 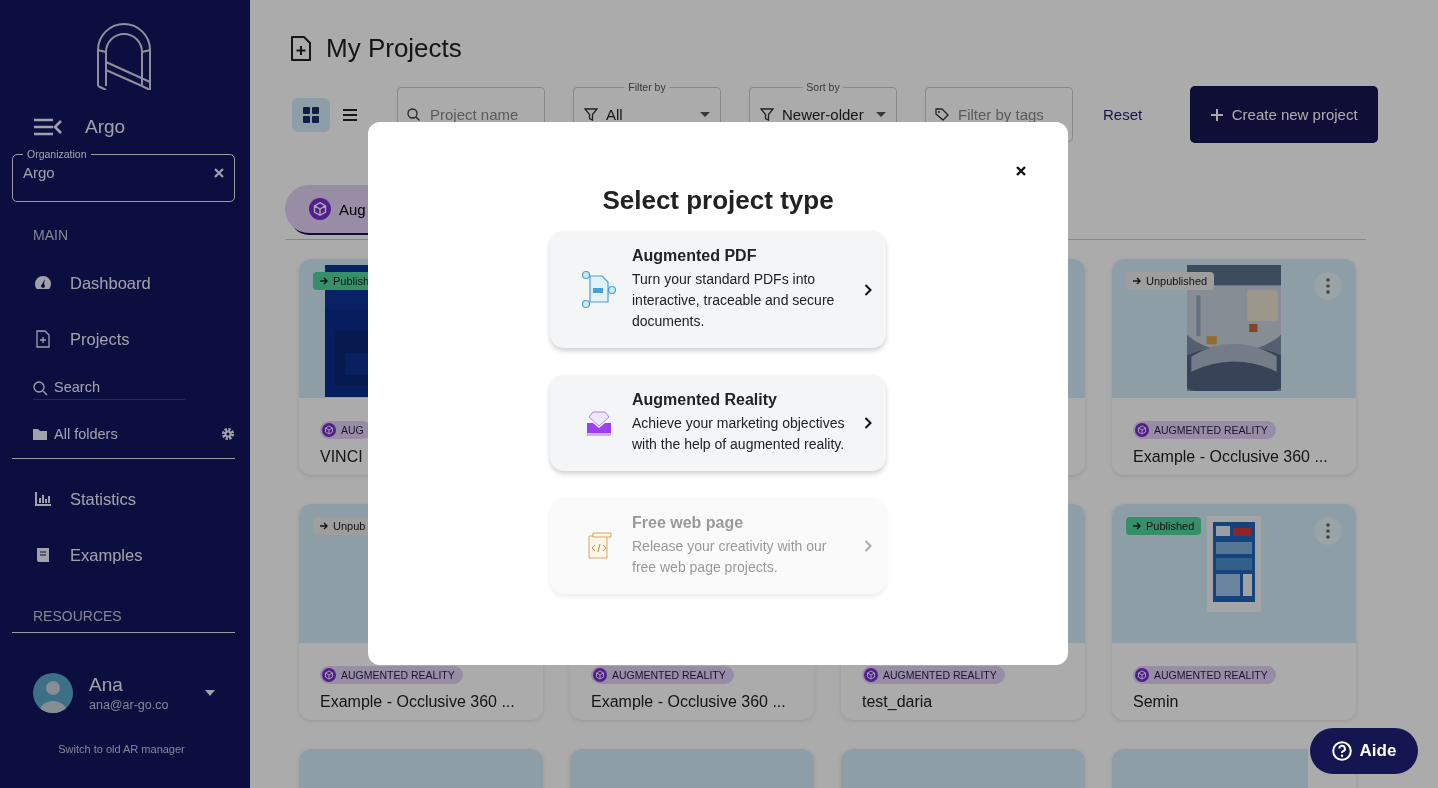 I want to click on sidebar-item: Projects, so click(x=134, y=339).